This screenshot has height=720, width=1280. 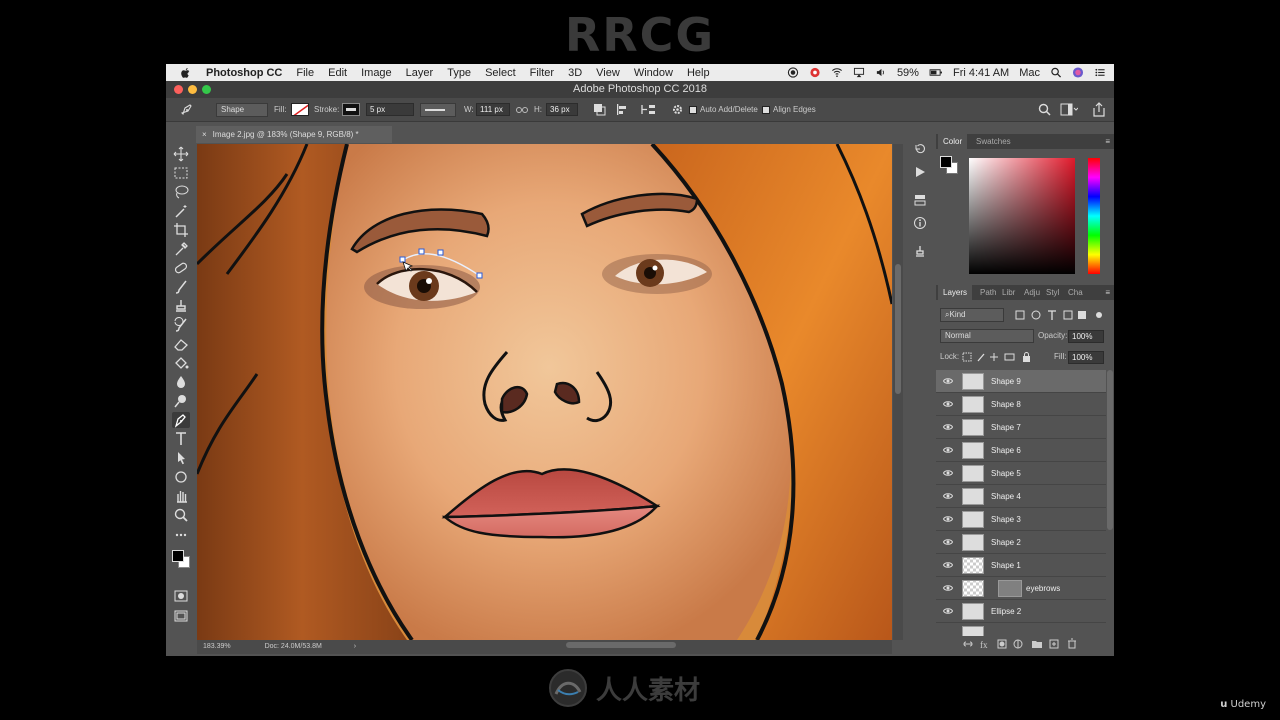 What do you see at coordinates (1094, 216) in the screenshot?
I see `hue-slider` at bounding box center [1094, 216].